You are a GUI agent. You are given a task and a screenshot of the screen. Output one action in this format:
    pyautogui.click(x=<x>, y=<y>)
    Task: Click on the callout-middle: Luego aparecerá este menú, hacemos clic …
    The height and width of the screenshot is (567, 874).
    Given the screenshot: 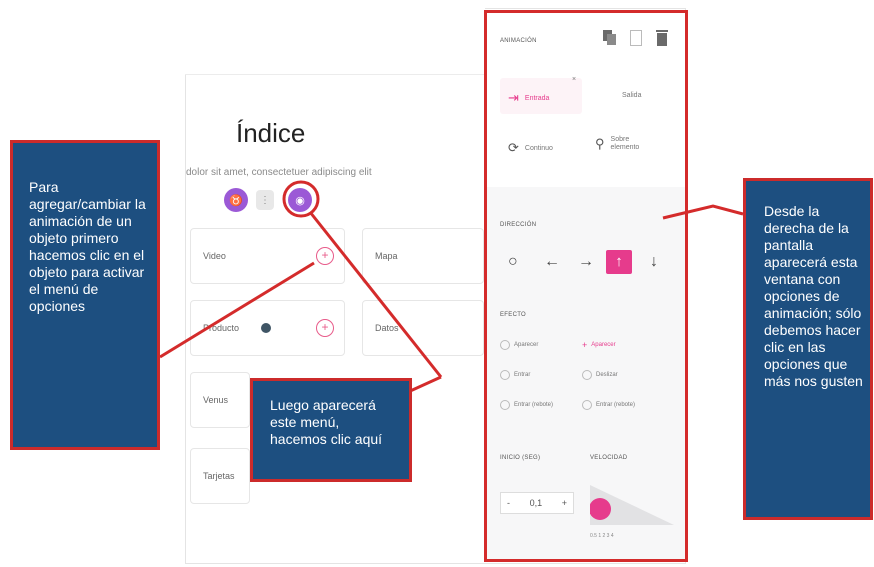 What is the action you would take?
    pyautogui.click(x=331, y=430)
    